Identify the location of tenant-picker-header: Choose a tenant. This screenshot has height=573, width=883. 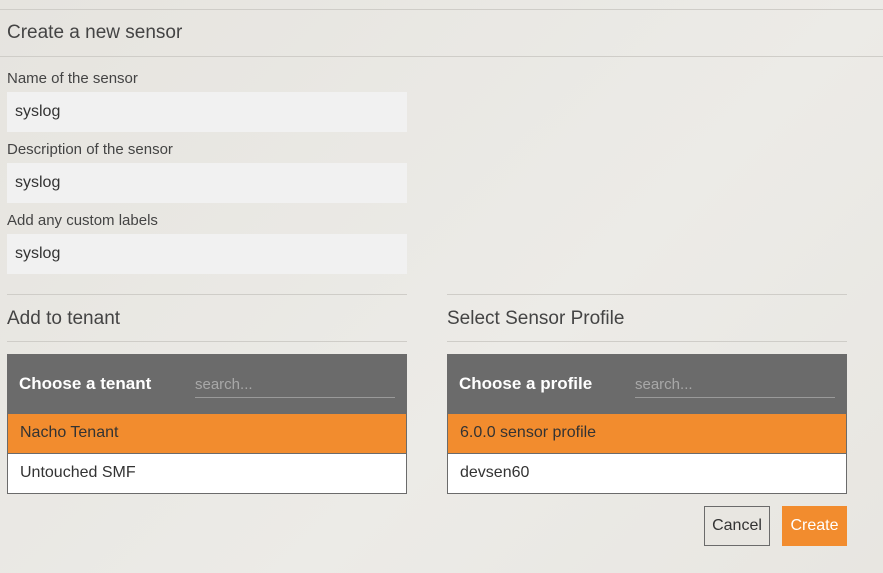
(207, 384).